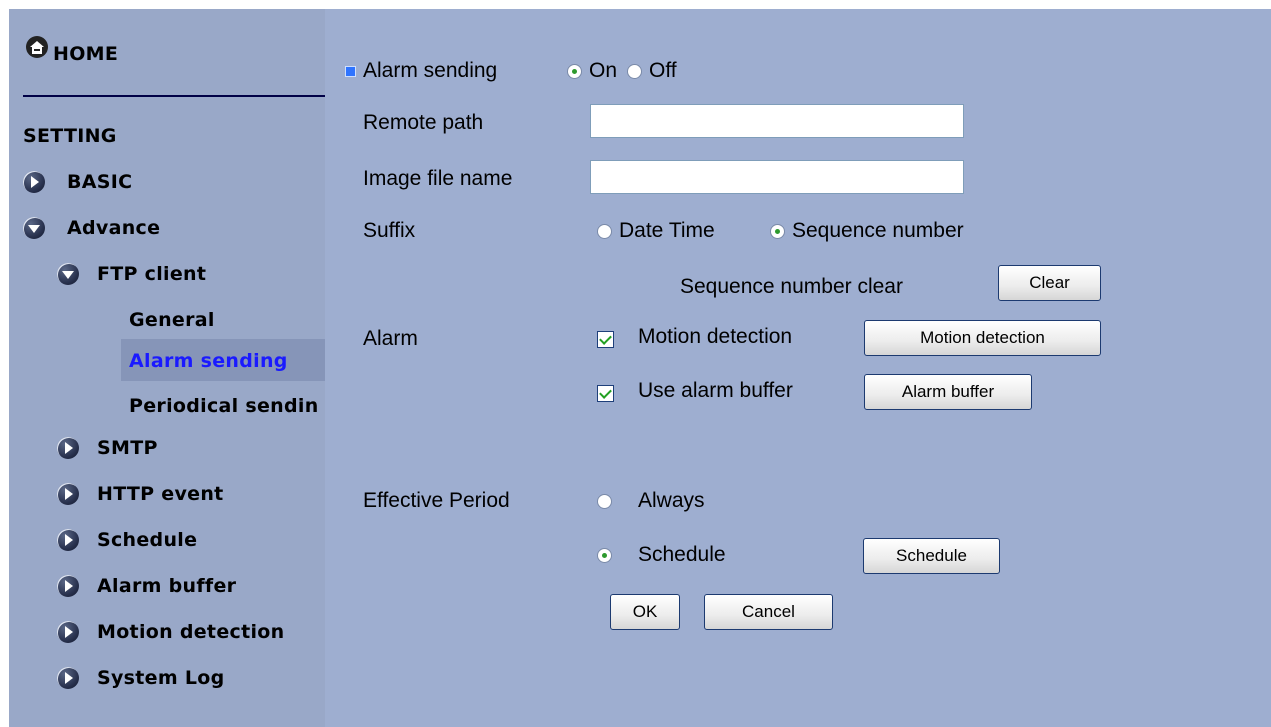 Image resolution: width=1271 pixels, height=727 pixels. What do you see at coordinates (147, 540) in the screenshot?
I see `sidebar-item-schedule: Schedule` at bounding box center [147, 540].